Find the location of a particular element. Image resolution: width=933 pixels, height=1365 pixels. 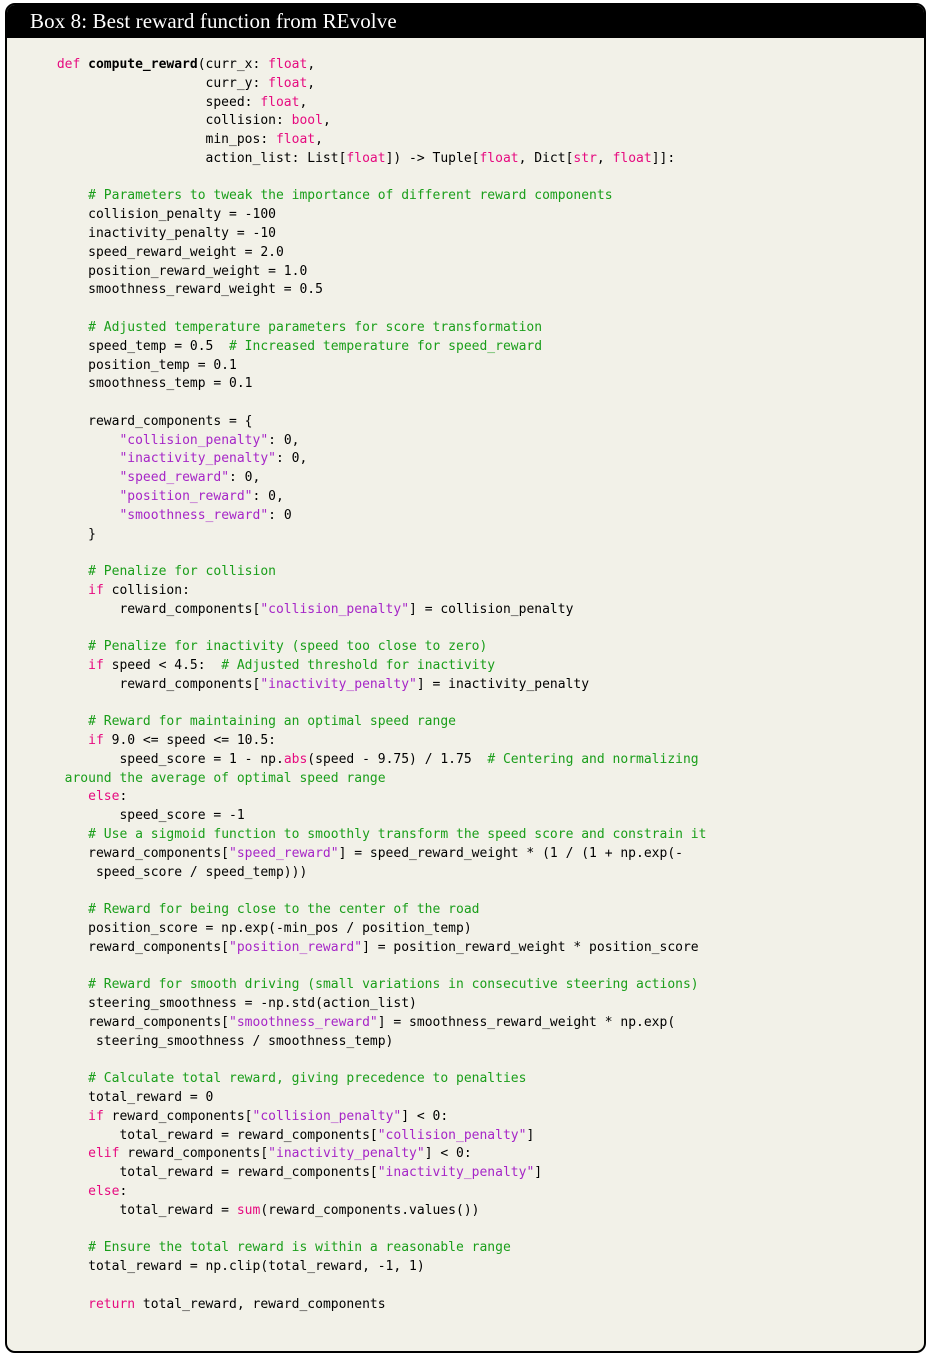

box-title: Box 8: Best reward function from REvolve is located at coordinates (465, 21).